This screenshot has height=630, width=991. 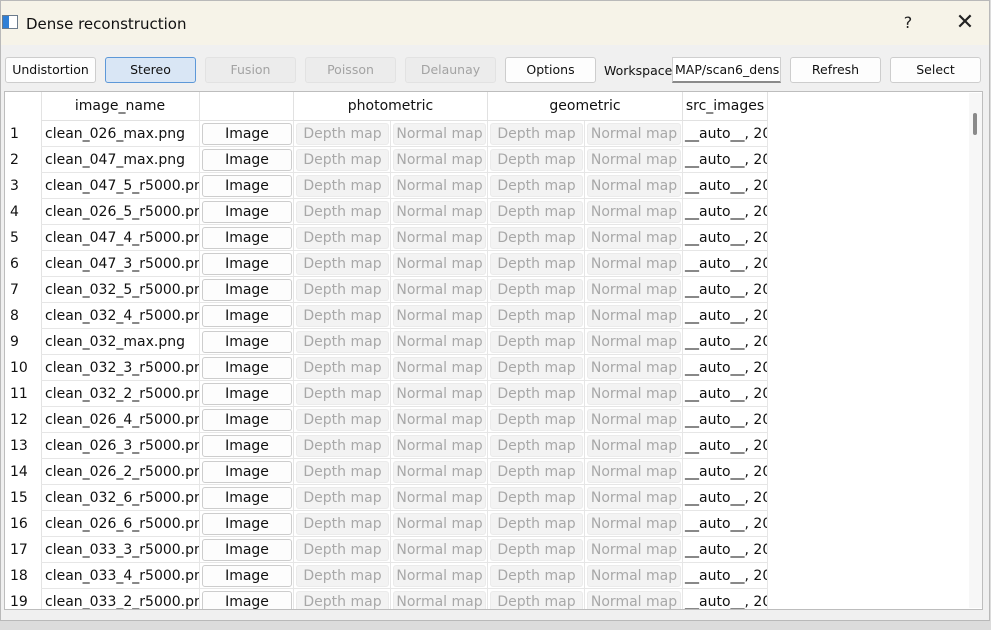 I want to click on header-image, so click(x=247, y=106).